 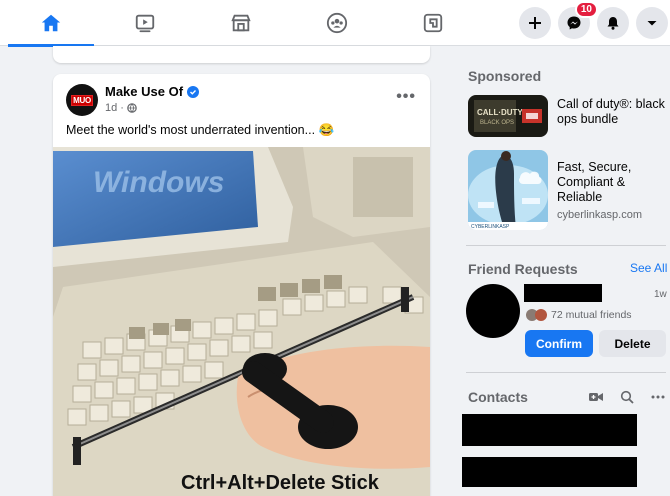 I want to click on post-author: Make Use Of, so click(x=152, y=91).